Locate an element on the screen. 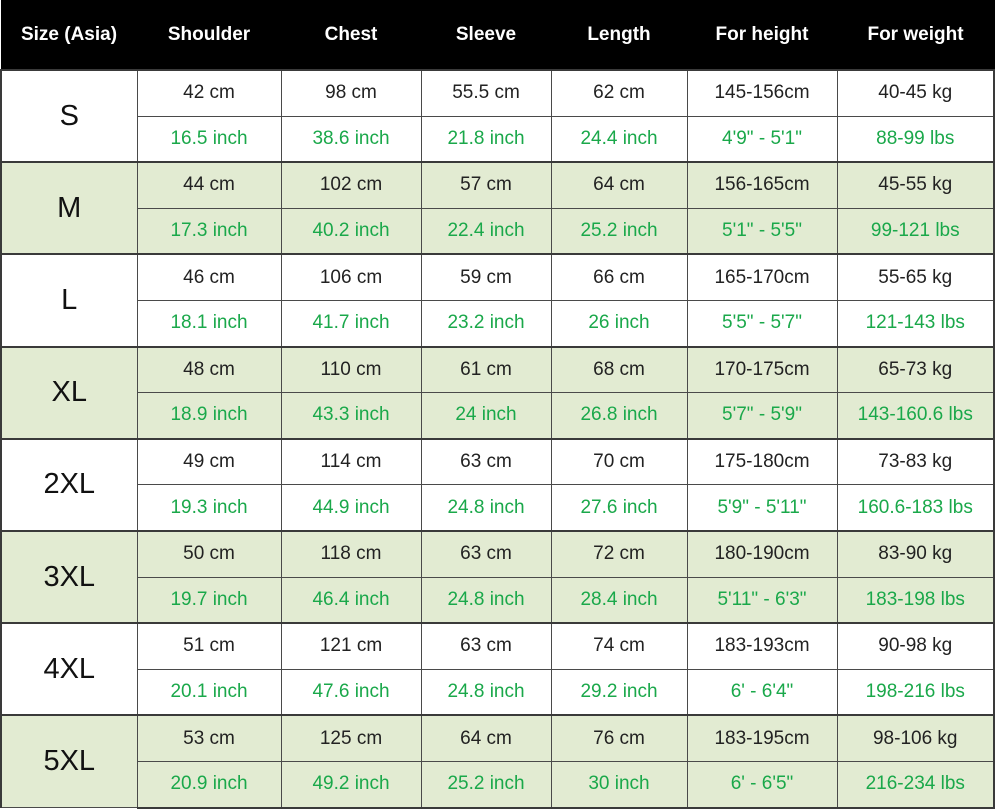  cell-xl-length-metric: 68 cm is located at coordinates (619, 369).